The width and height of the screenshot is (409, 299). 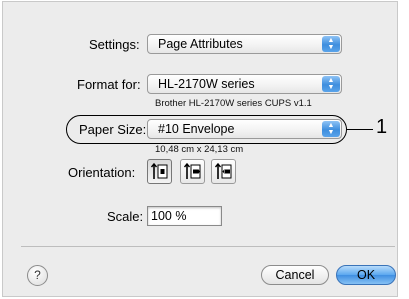 I want to click on settings-popup: Page Attributes ▲ ▼, so click(x=244, y=44).